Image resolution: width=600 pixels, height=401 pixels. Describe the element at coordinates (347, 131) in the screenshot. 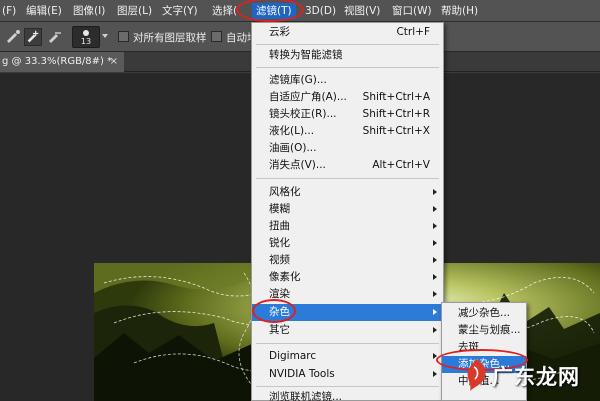

I see `menu-item-liquify: 液化(L)... Shift+Ctrl+X` at that location.